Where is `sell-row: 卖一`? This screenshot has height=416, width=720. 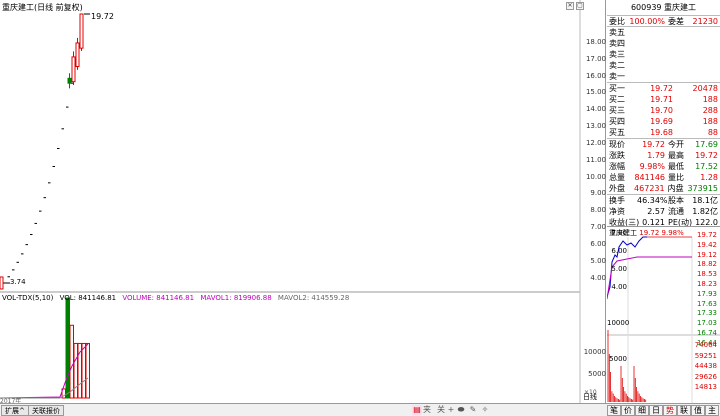
sell-row: 卖一 is located at coordinates (663, 76).